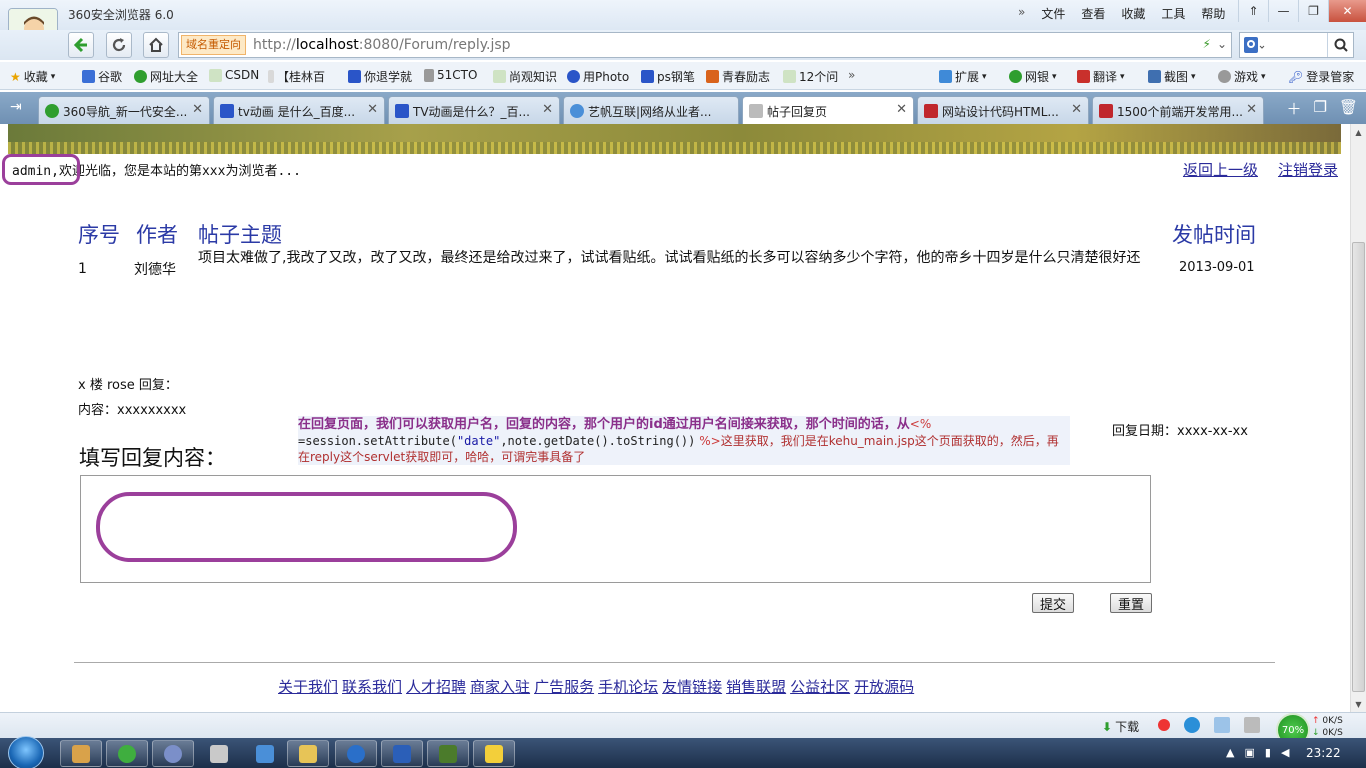  I want to click on tray-volume-icon: ◀, so click(1285, 752).